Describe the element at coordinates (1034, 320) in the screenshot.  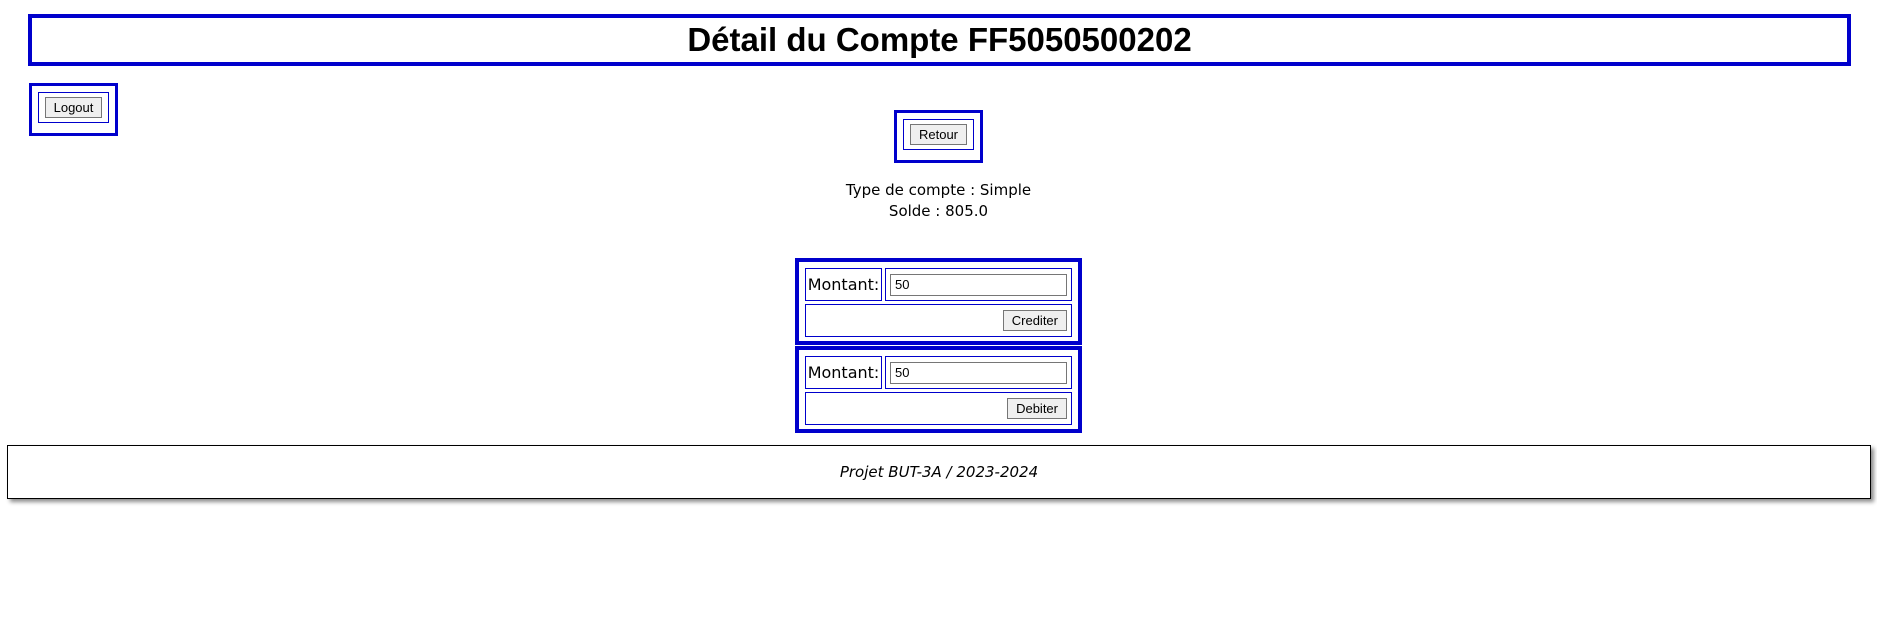
I see `crediter-button: Crediter` at that location.